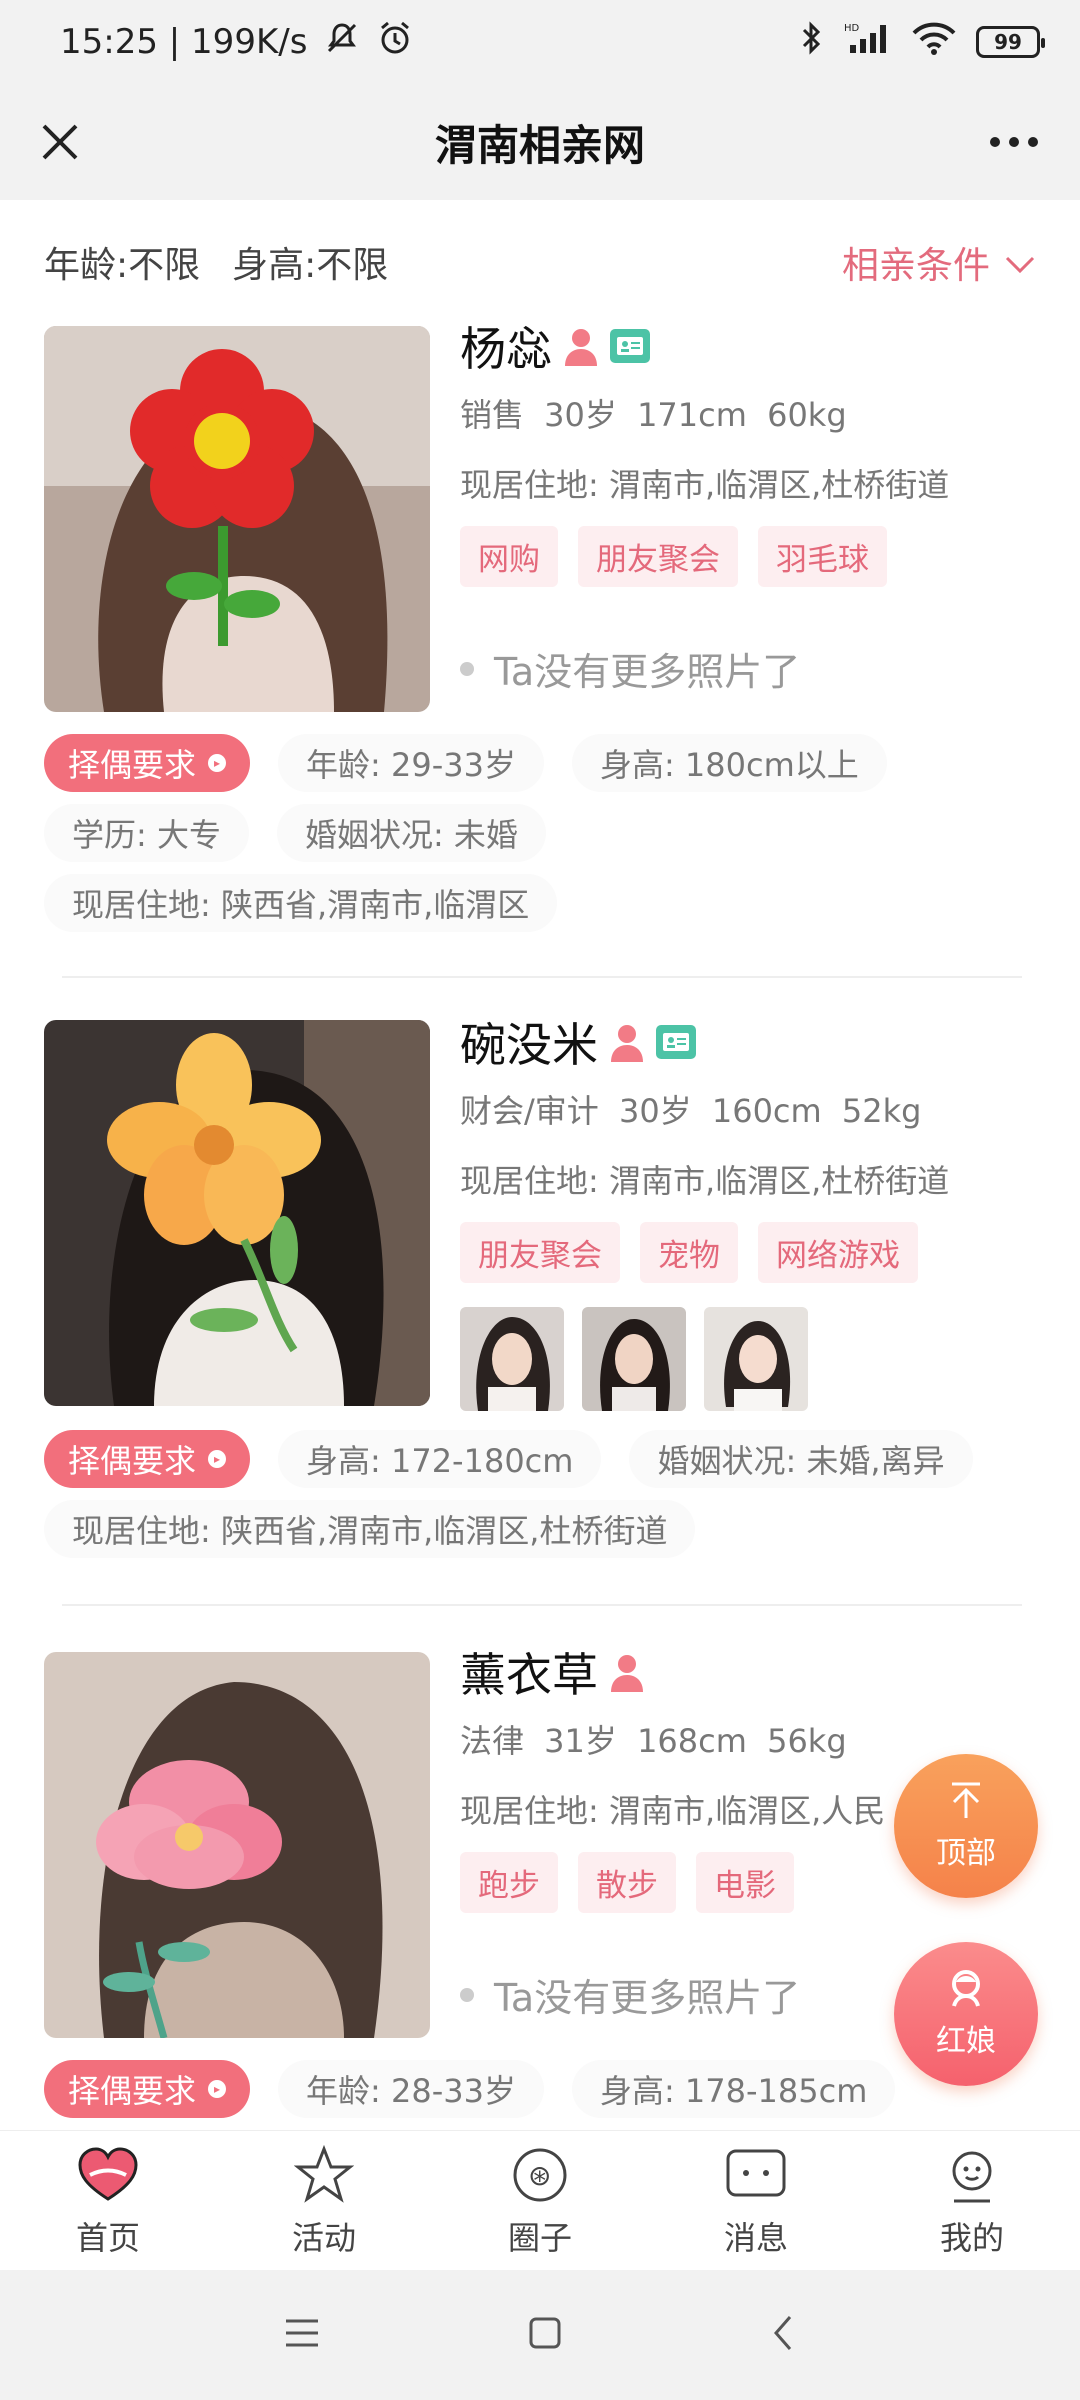 Image resolution: width=1080 pixels, height=2400 pixels. Describe the element at coordinates (146, 833) in the screenshot. I see `requirement-item: 学历: 大专` at that location.